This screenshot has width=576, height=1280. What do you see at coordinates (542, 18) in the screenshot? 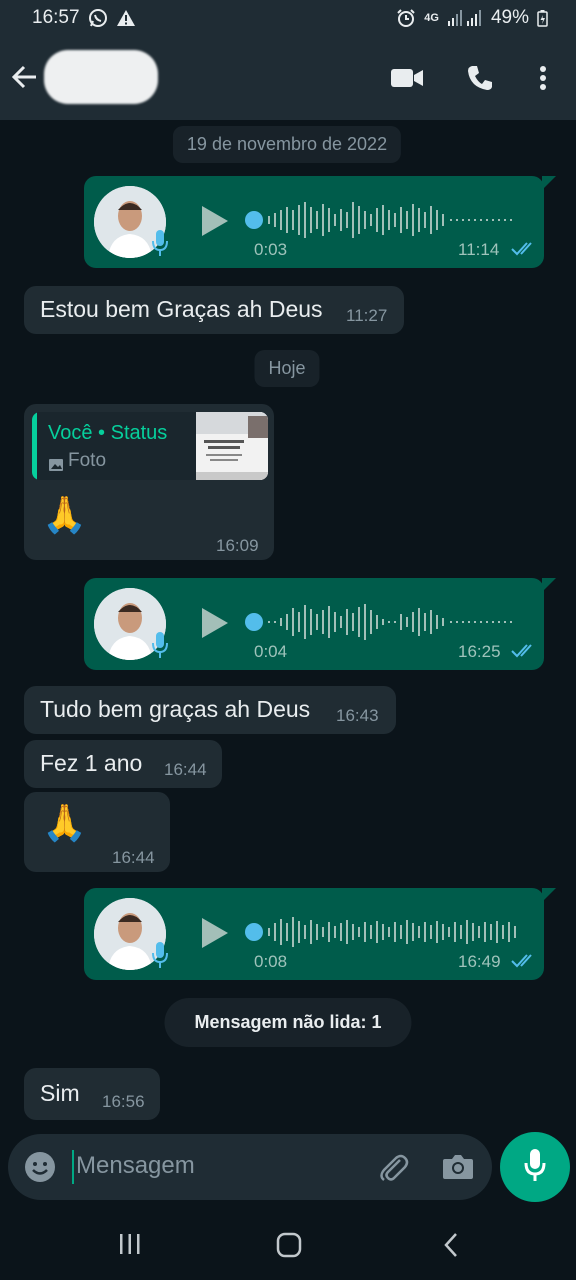
I see `battery-charging-icon` at bounding box center [542, 18].